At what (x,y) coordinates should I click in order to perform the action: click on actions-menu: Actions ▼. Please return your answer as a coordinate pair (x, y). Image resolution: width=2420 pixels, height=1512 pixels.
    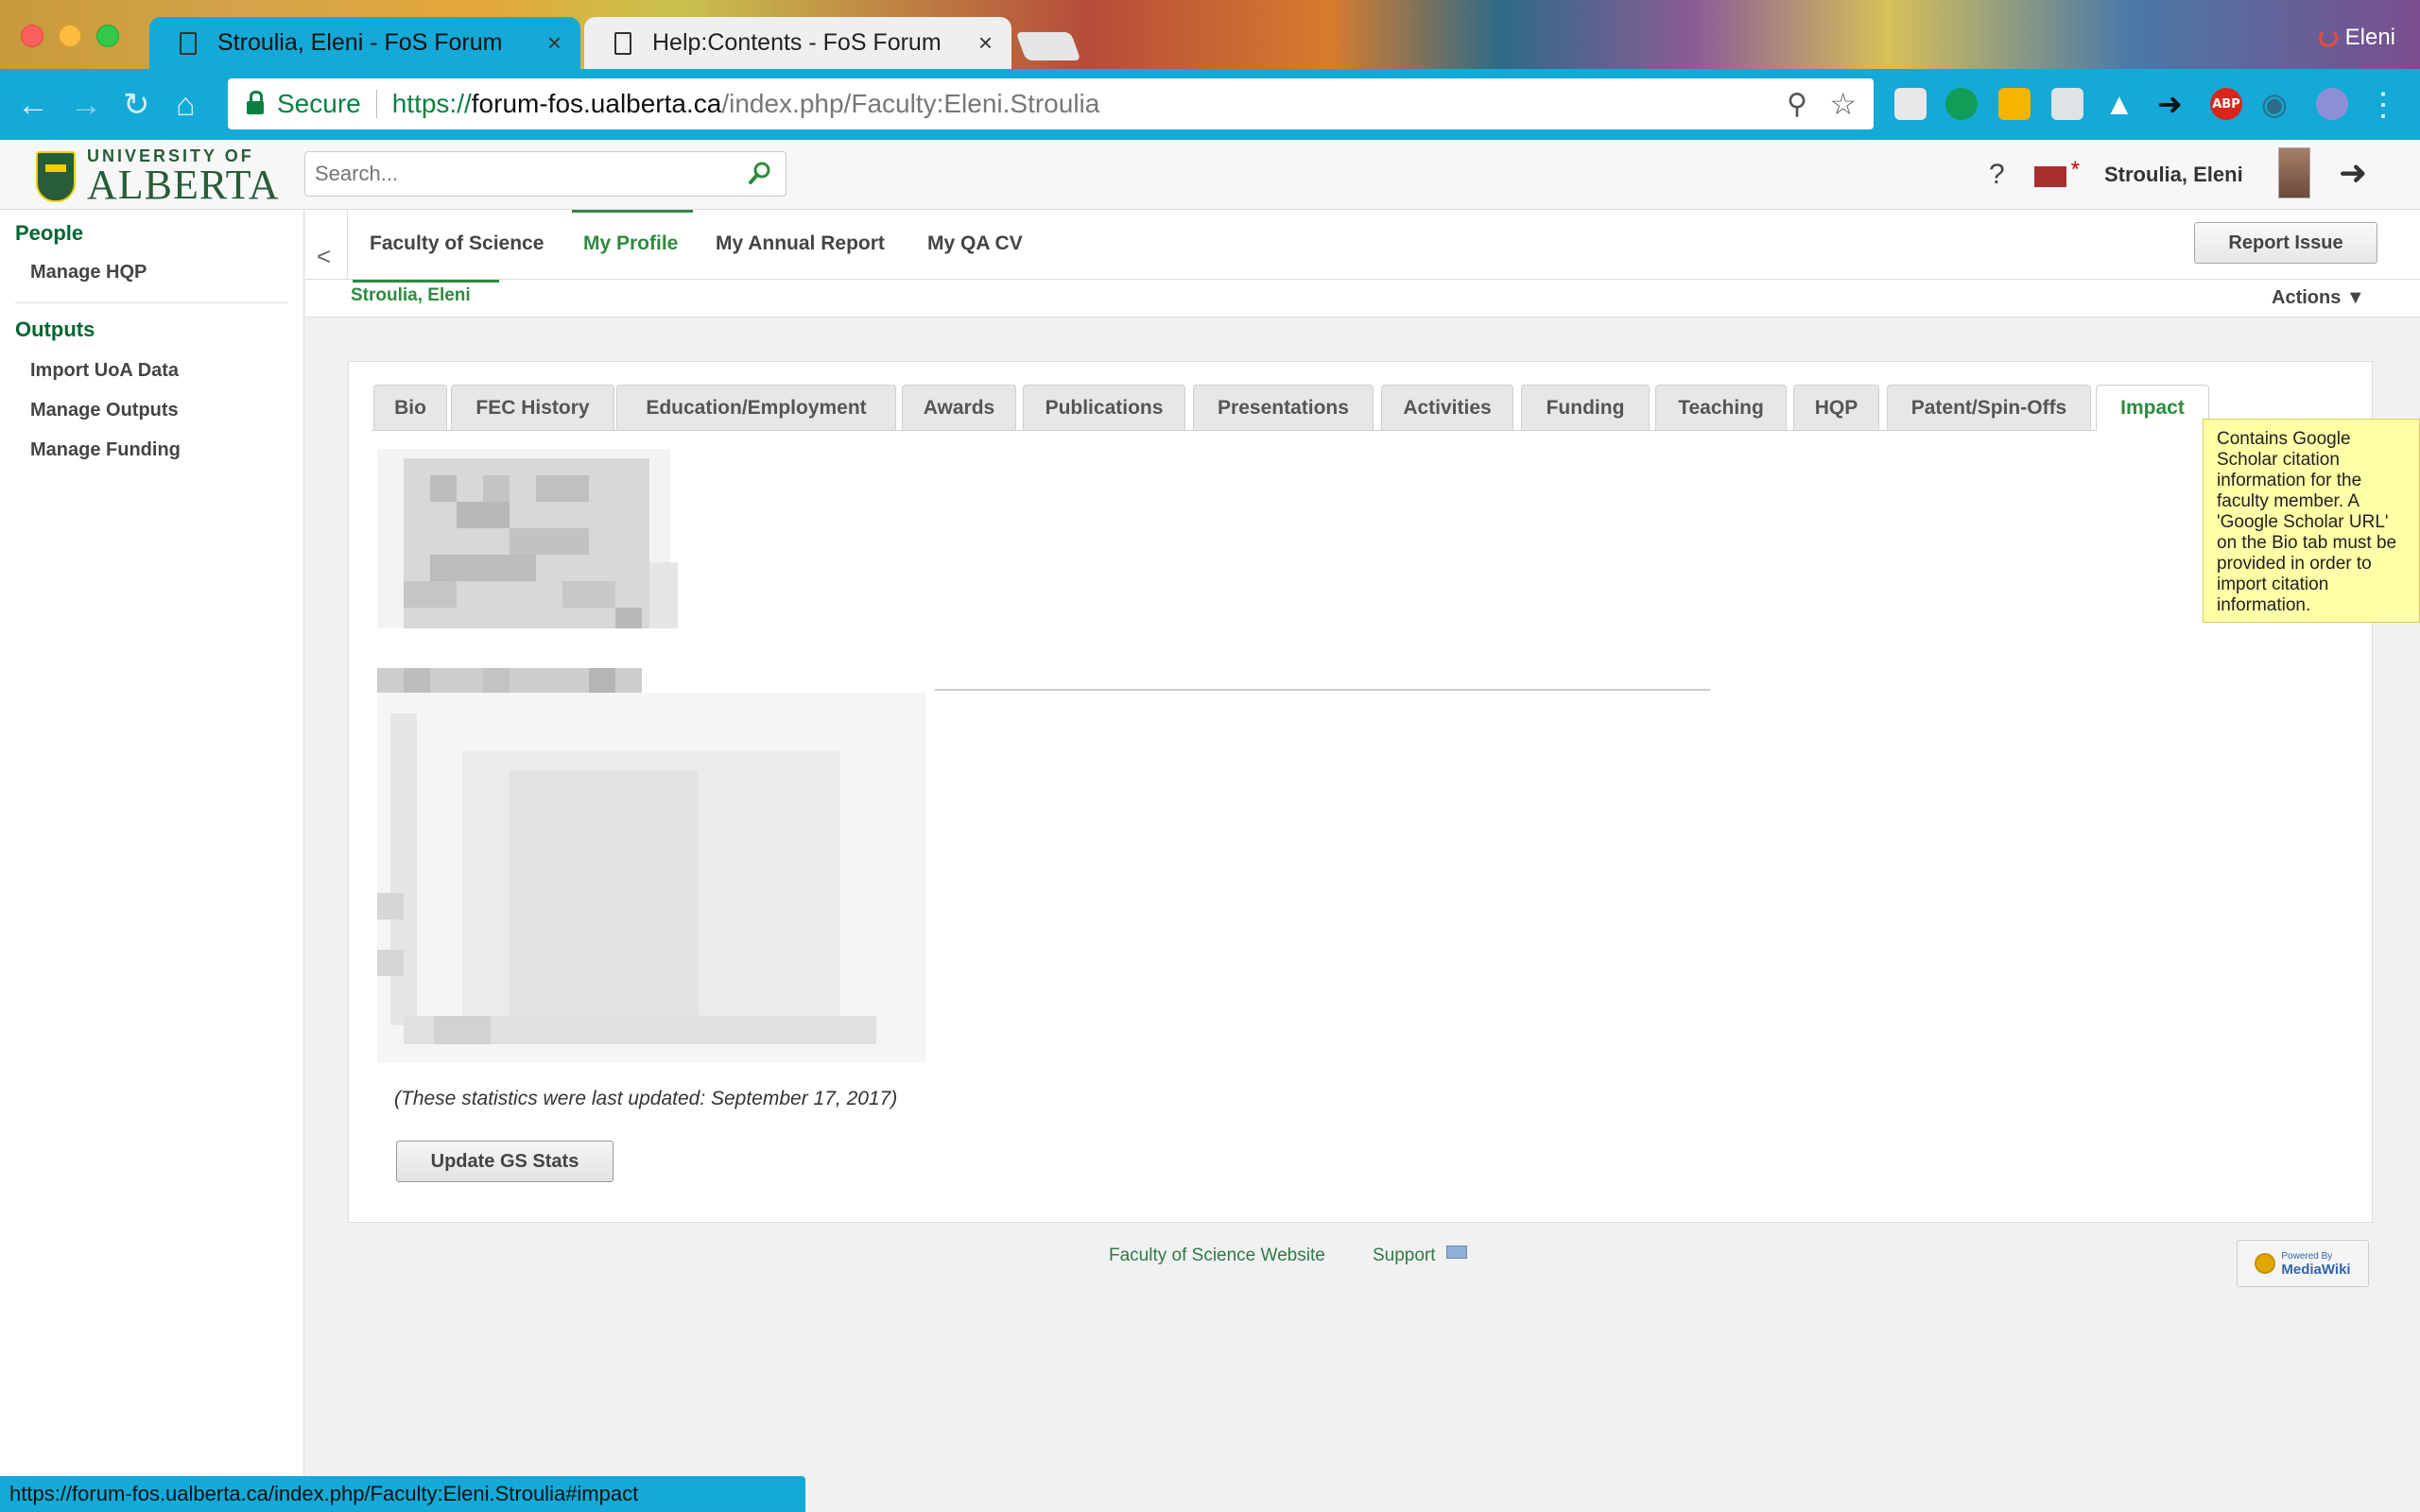
    Looking at the image, I should click on (2318, 298).